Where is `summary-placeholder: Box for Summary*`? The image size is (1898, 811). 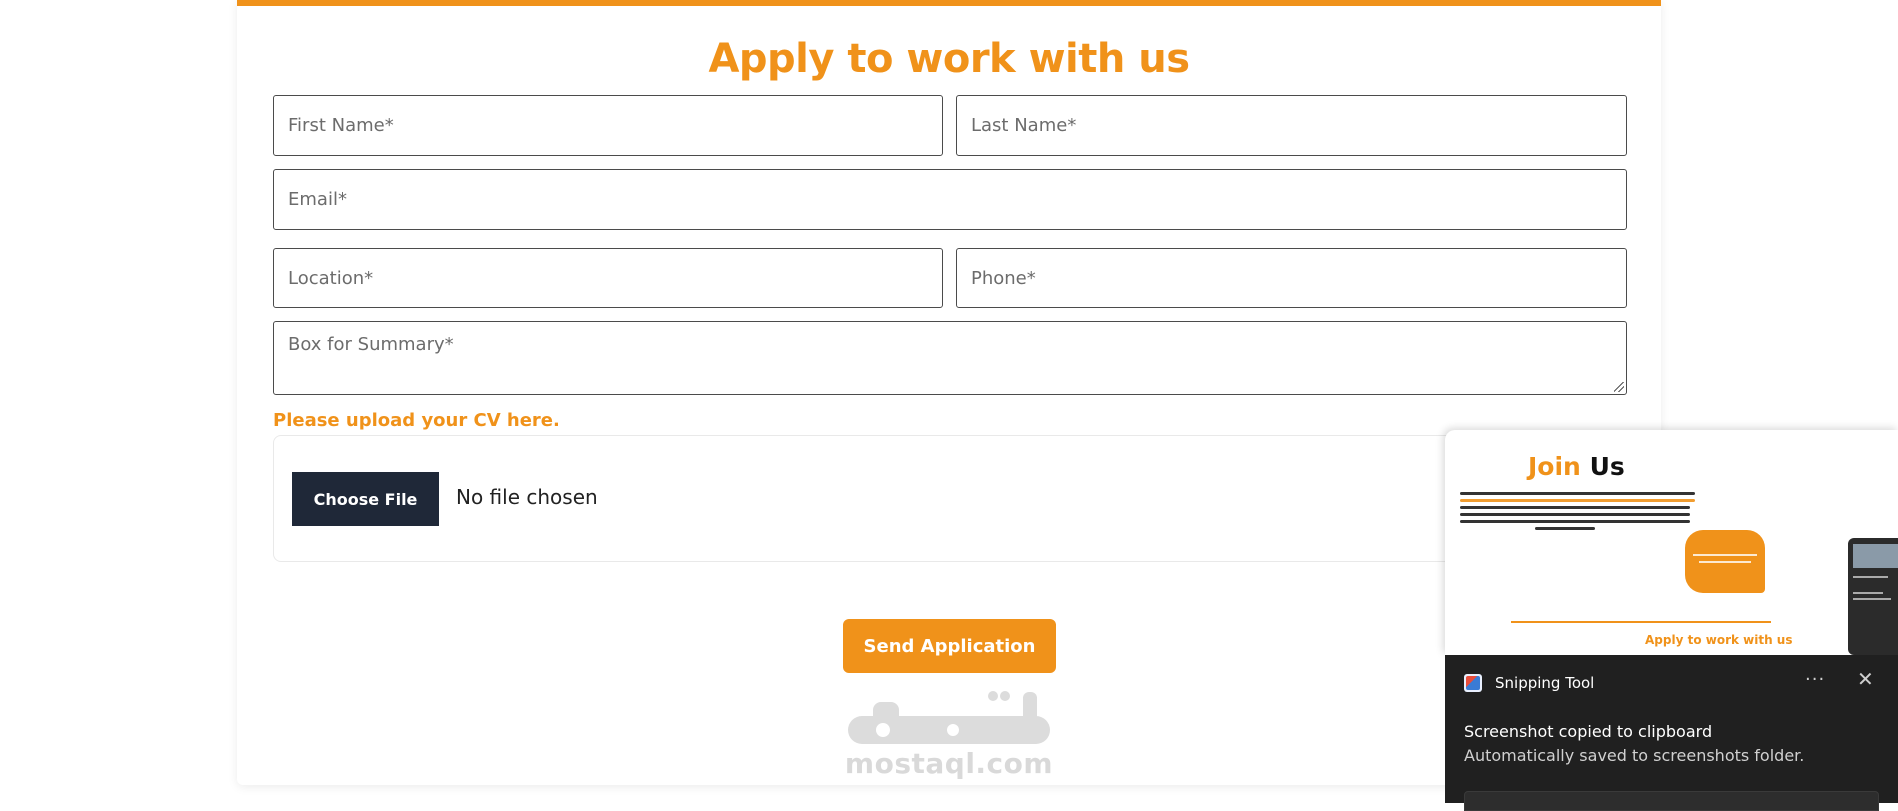 summary-placeholder: Box for Summary* is located at coordinates (371, 344).